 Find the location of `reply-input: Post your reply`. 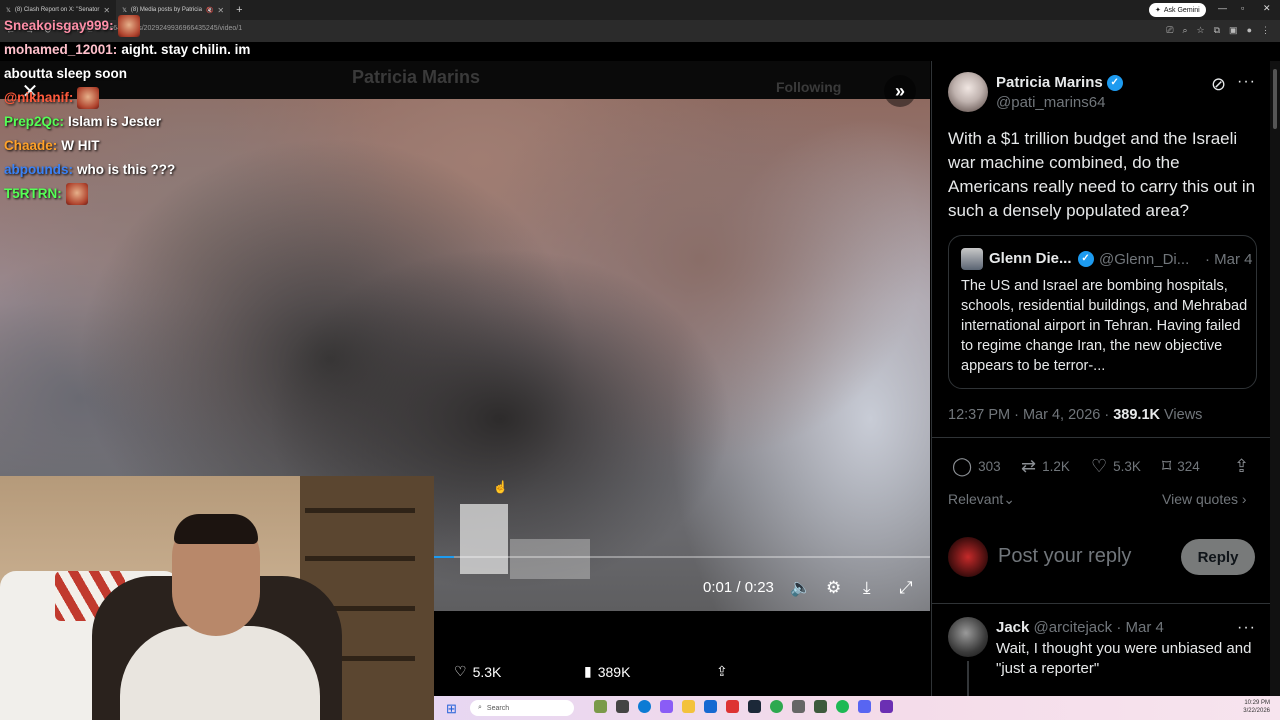

reply-input: Post your reply is located at coordinates (1064, 556).